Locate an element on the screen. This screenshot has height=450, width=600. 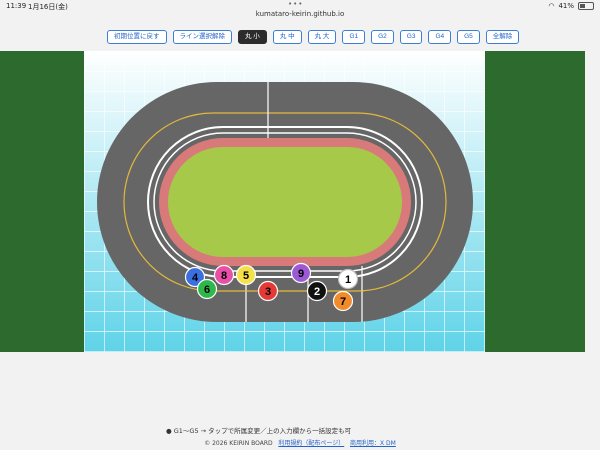
copyright: © 2026 KEIRIN BOARD is located at coordinates (238, 443).